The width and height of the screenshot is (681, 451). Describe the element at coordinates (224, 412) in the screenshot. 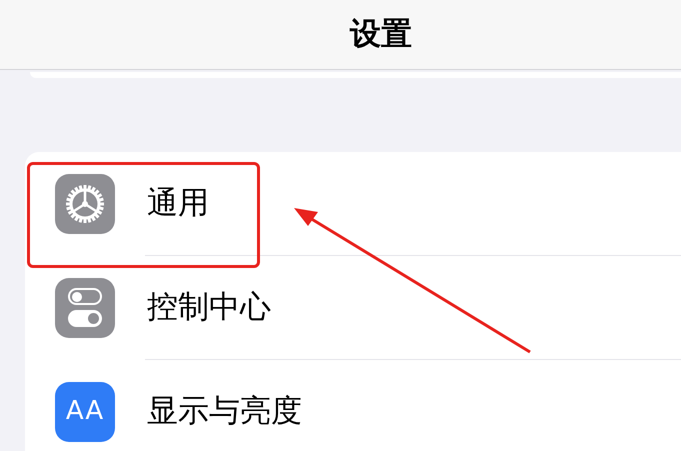

I see `row-label: 显示与亮度` at that location.